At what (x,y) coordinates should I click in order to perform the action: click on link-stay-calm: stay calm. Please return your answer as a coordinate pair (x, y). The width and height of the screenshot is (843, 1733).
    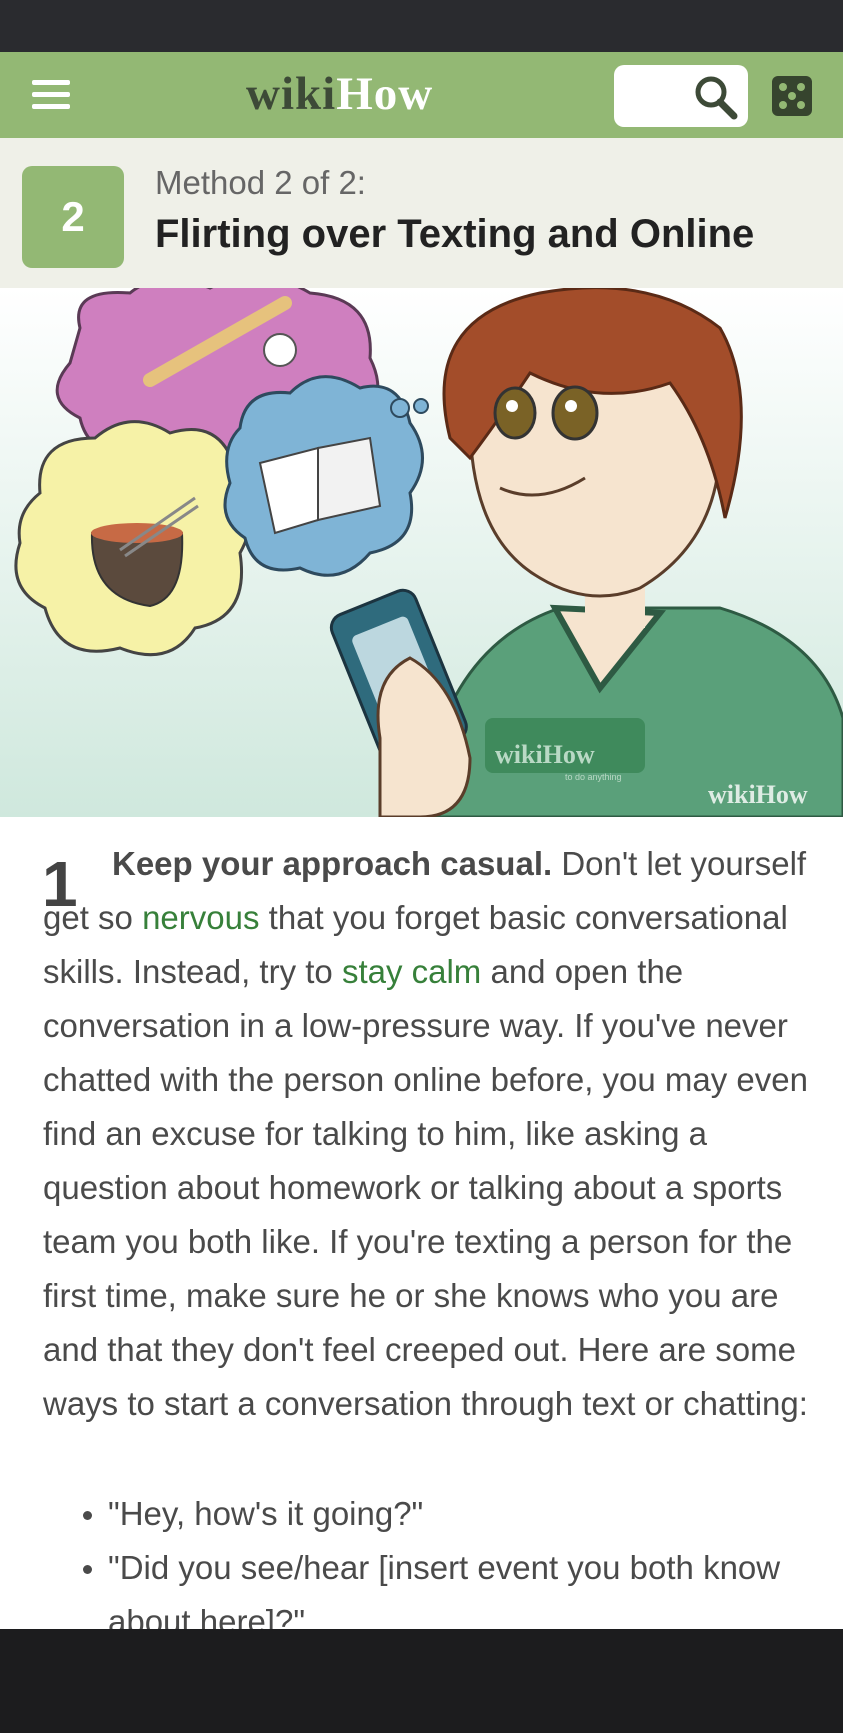
    Looking at the image, I should click on (411, 971).